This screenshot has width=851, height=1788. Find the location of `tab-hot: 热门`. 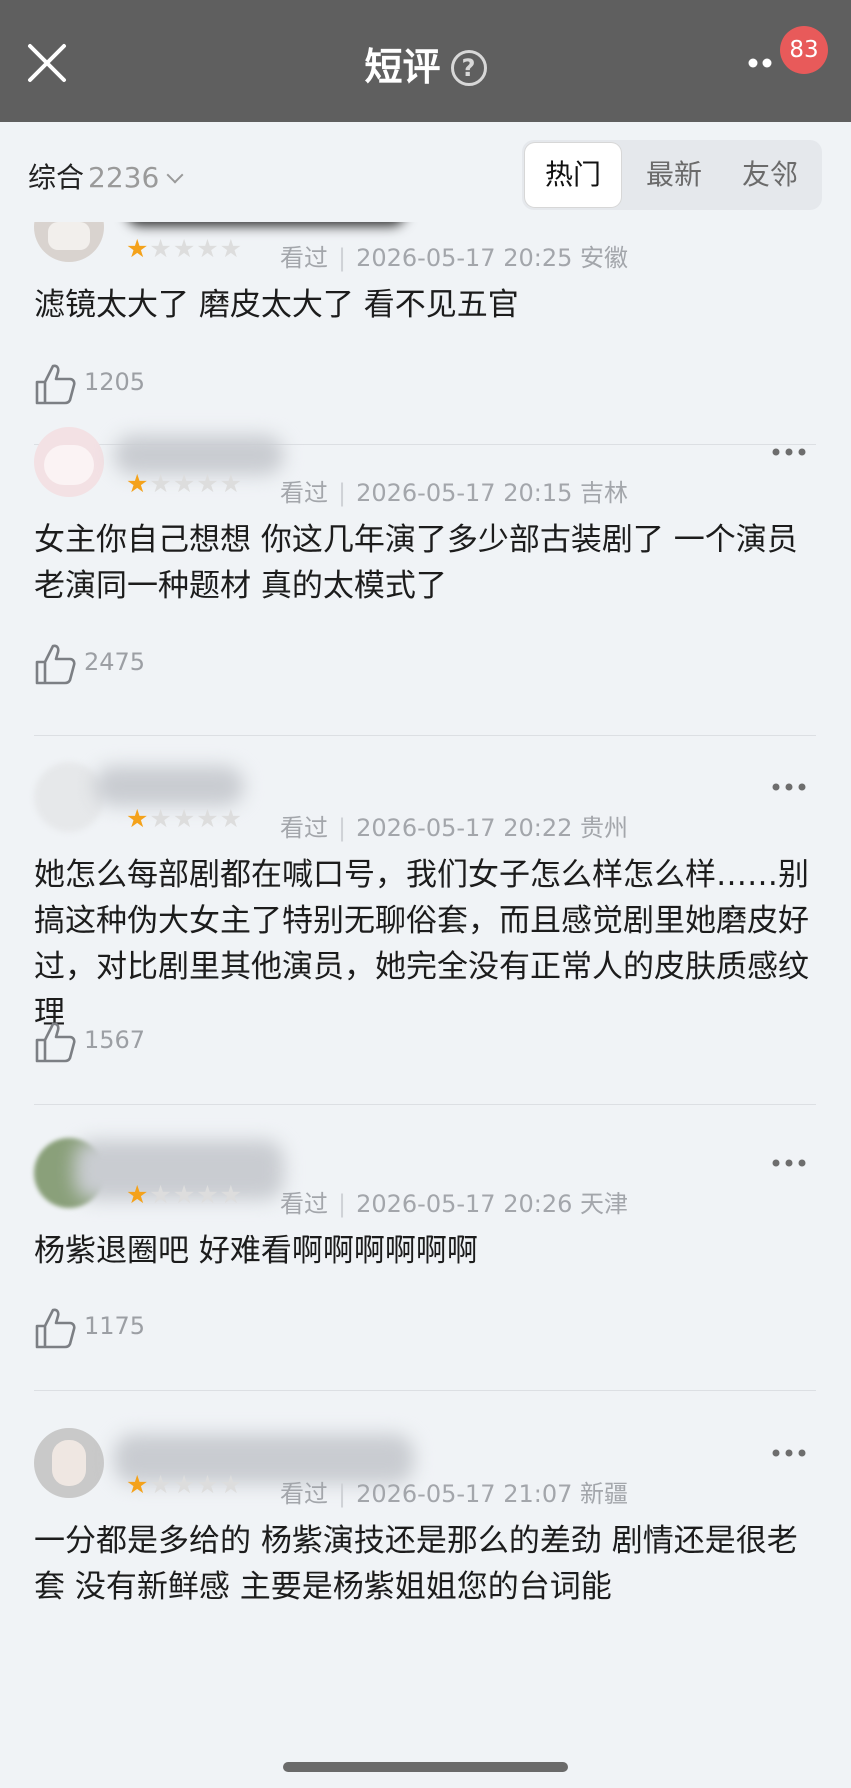

tab-hot: 热门 is located at coordinates (573, 175).